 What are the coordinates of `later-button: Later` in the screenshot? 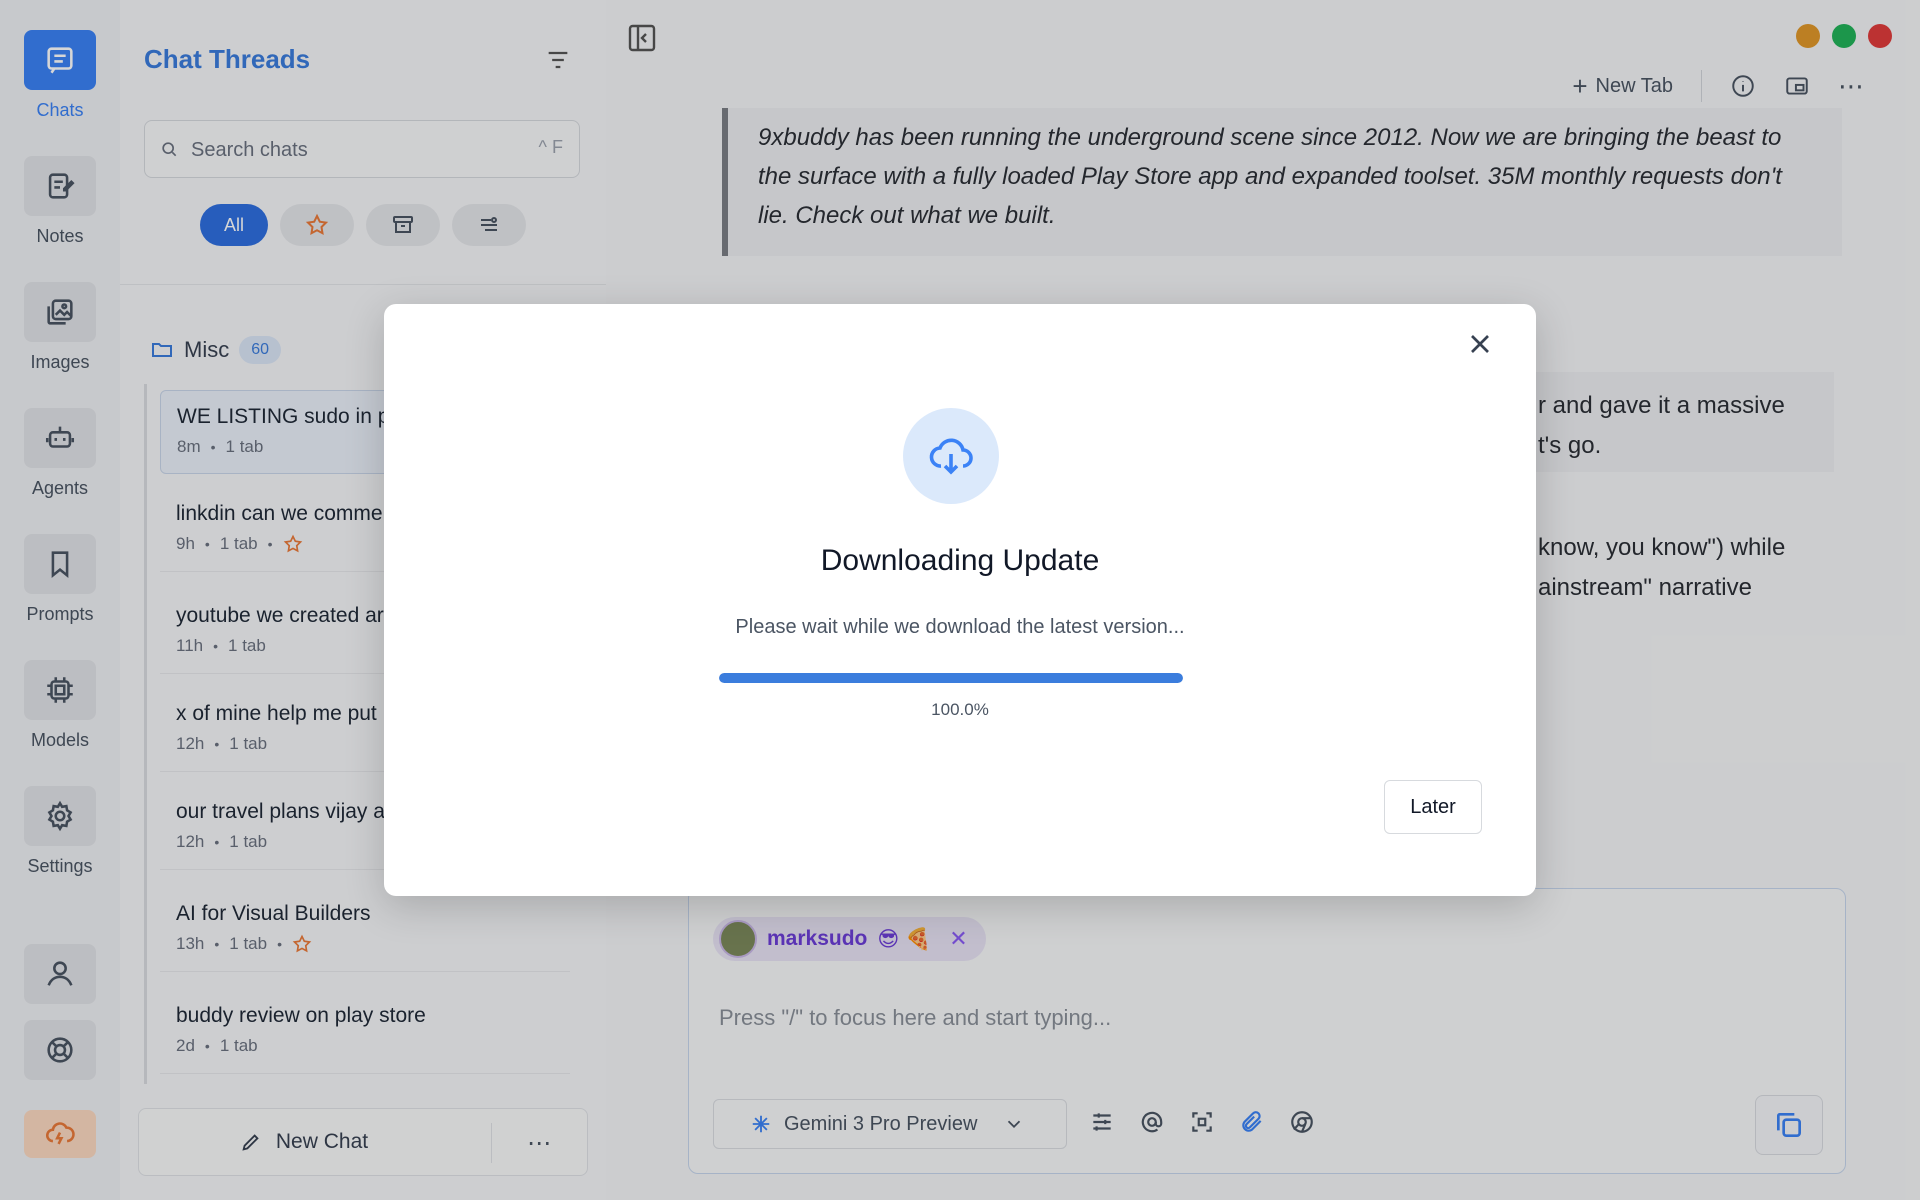 It's located at (1433, 807).